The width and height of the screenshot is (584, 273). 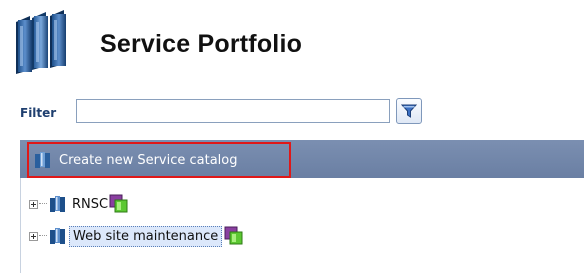 I want to click on service-books-icon, so click(x=41, y=42).